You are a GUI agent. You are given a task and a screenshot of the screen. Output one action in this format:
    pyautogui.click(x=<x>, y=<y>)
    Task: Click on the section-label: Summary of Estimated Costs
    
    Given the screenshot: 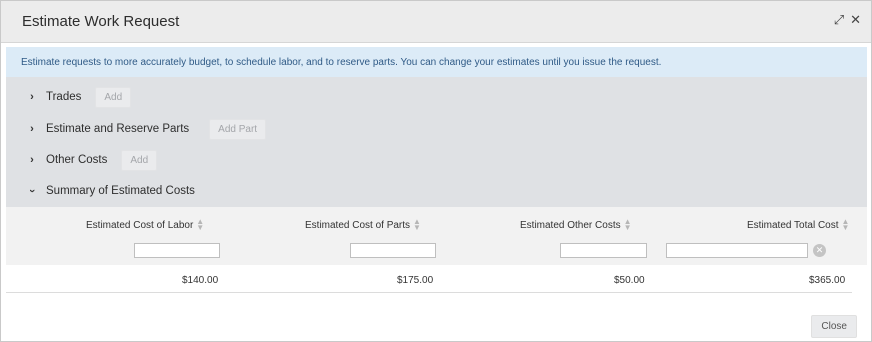 What is the action you would take?
    pyautogui.click(x=120, y=191)
    